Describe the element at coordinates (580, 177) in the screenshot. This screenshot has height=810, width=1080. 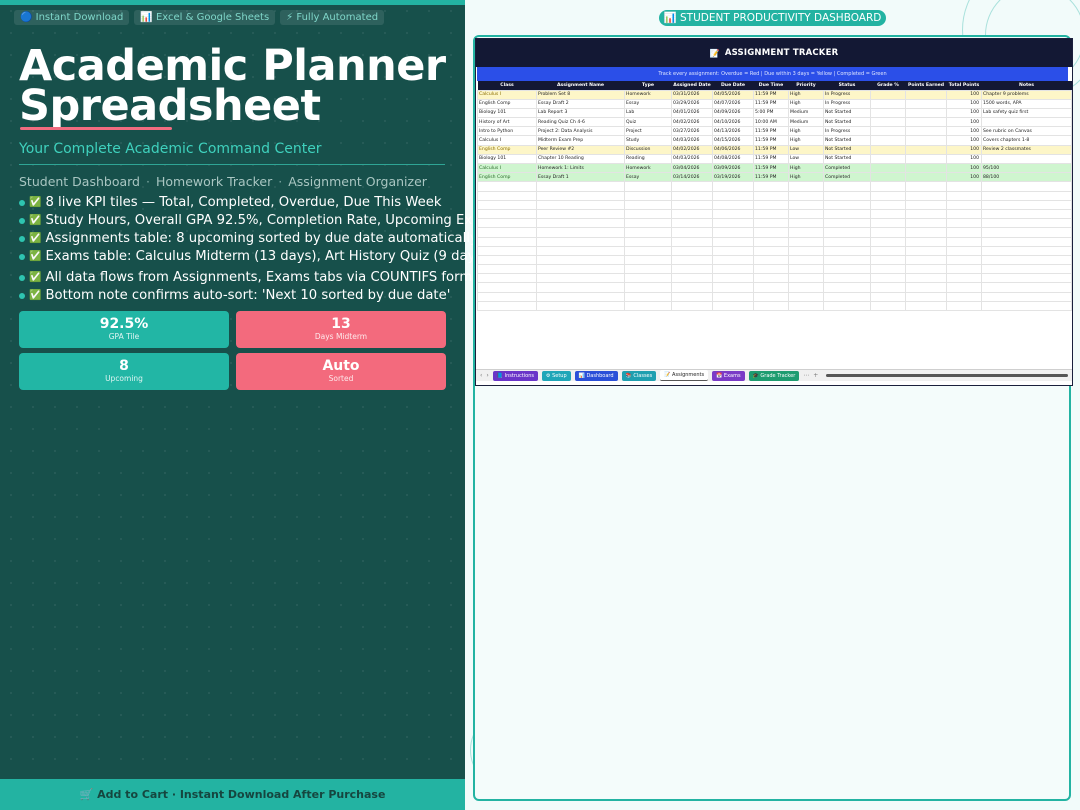
I see `table-cell: Essay Draft 1` at that location.